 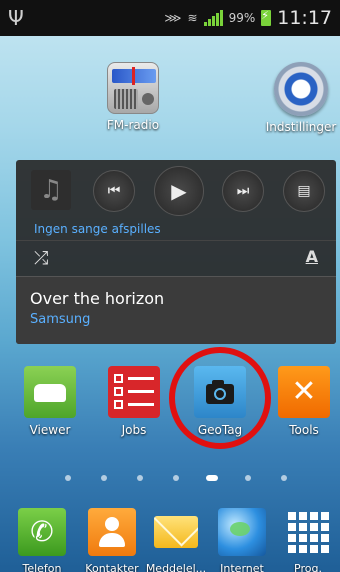 I want to click on page-indicator, so click(x=170, y=479).